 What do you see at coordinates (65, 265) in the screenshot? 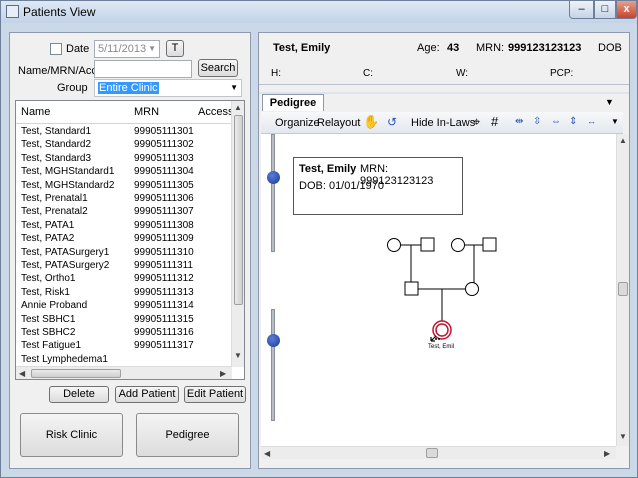
I see `patient-name-cell: Test, PATASurgery2` at bounding box center [65, 265].